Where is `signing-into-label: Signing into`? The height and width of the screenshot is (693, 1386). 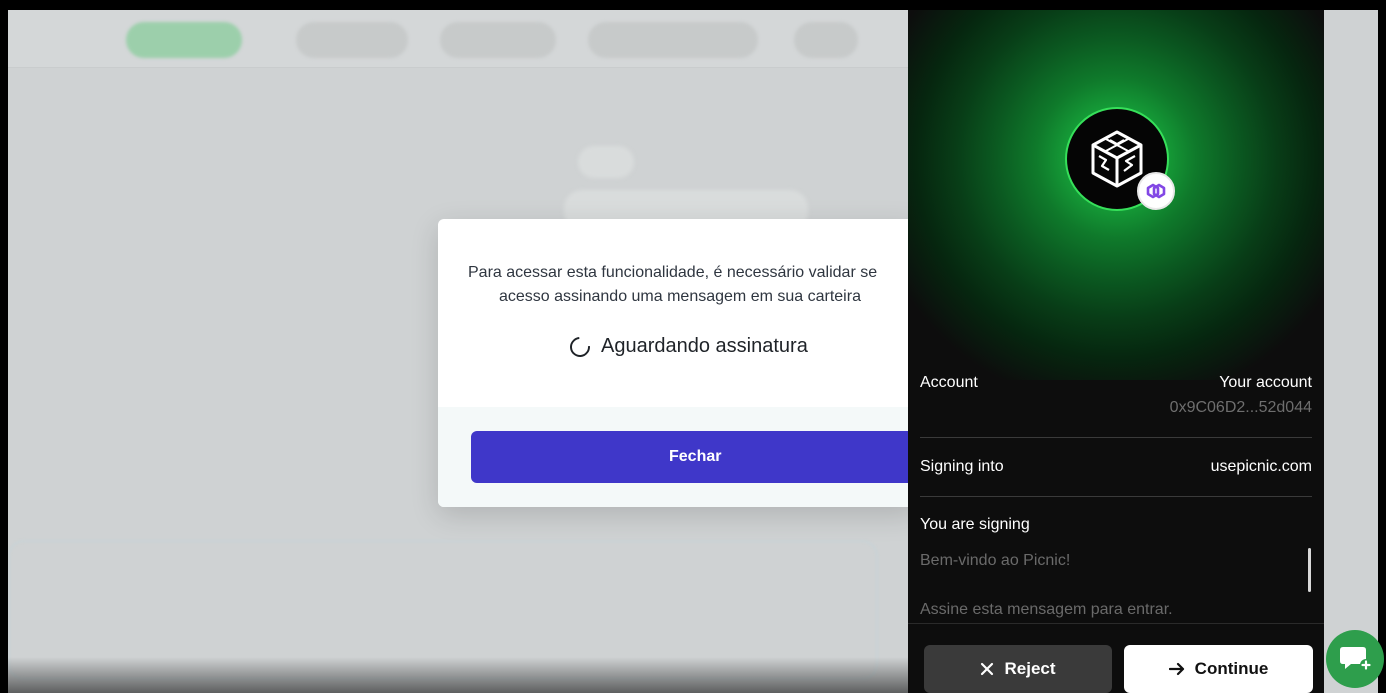
signing-into-label: Signing into is located at coordinates (962, 466).